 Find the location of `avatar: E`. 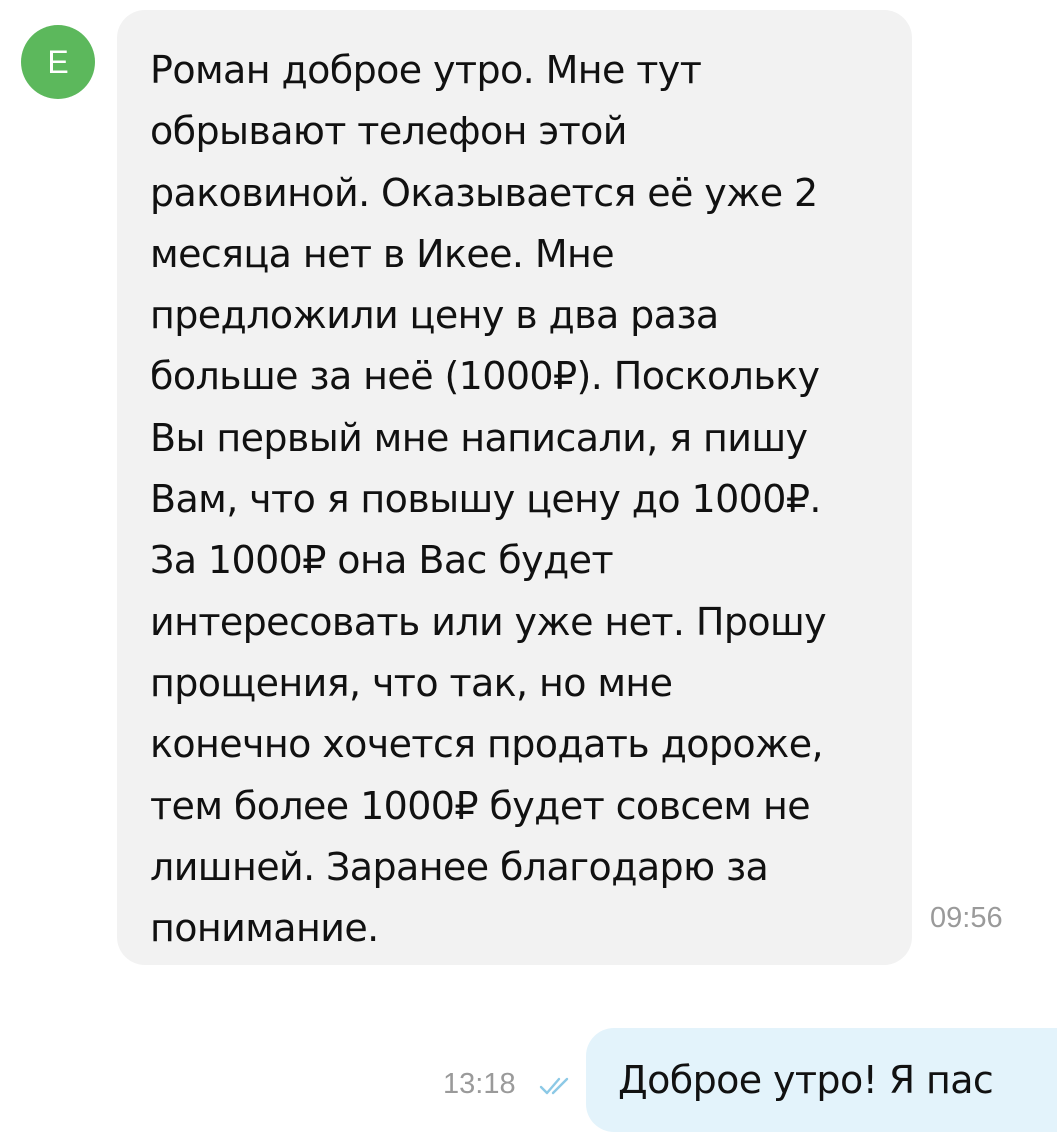

avatar: E is located at coordinates (58, 62).